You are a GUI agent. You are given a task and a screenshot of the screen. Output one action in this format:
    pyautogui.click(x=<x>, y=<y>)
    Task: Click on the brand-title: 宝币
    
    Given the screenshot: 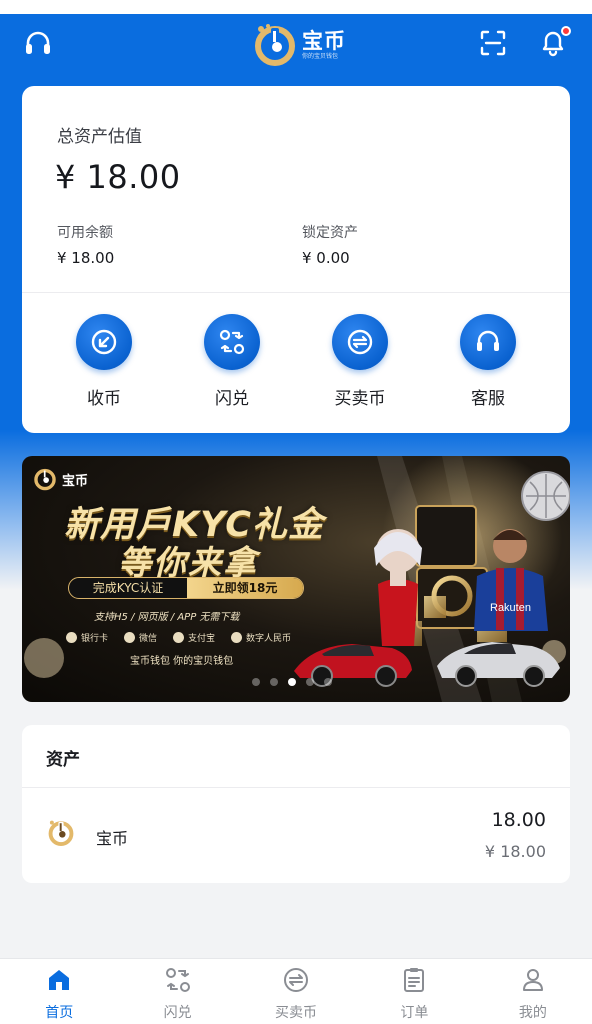 What is the action you would take?
    pyautogui.click(x=324, y=41)
    